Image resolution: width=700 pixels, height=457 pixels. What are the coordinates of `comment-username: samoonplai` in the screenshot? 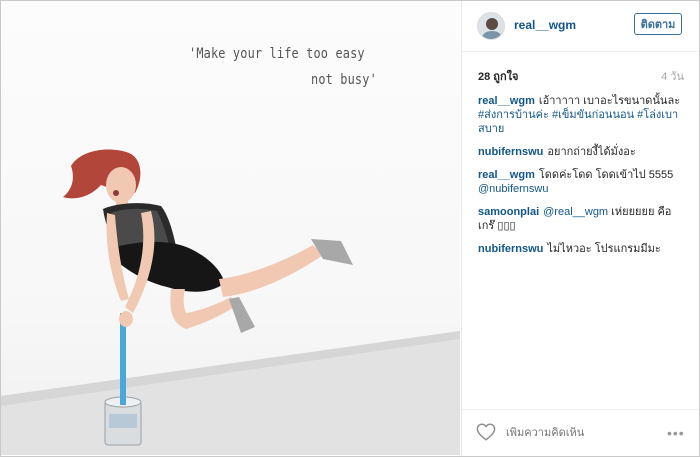 It's located at (508, 212).